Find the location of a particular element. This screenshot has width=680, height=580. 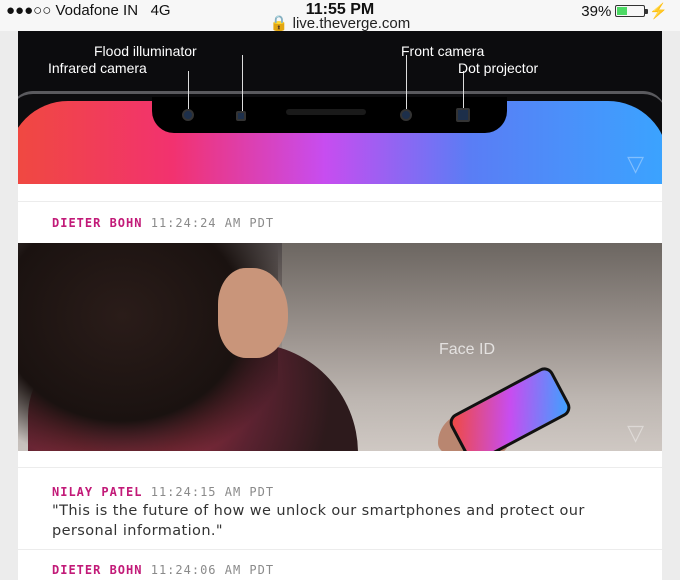

front-camera-callout-line is located at coordinates (406, 82).